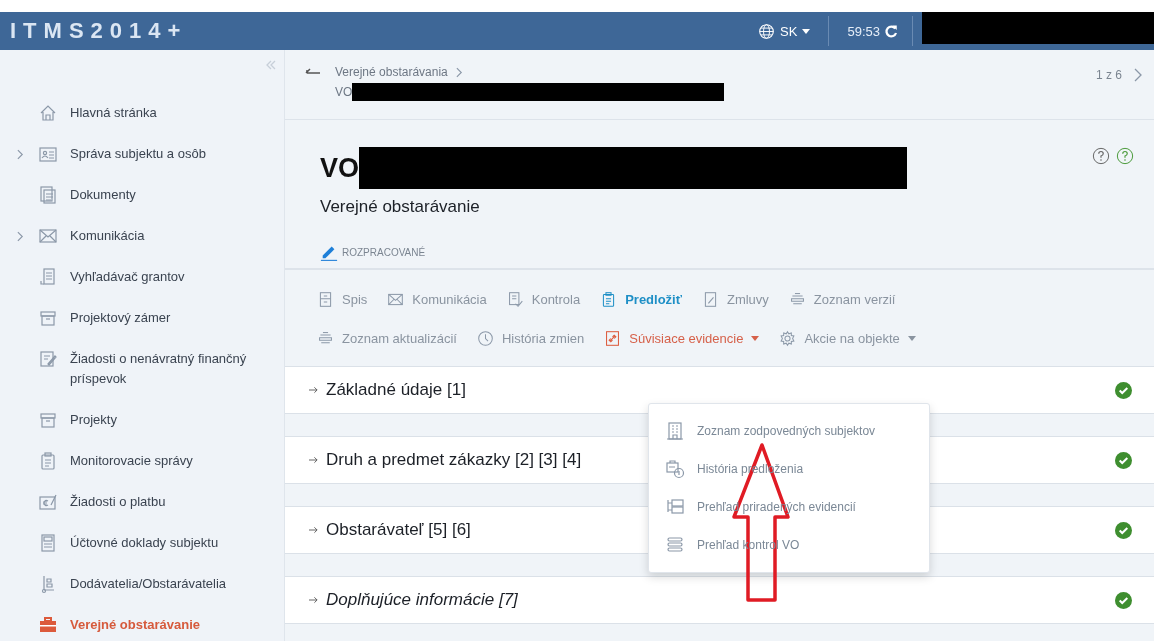  I want to click on status-label: ROZPRACOVANÉ, so click(384, 252).